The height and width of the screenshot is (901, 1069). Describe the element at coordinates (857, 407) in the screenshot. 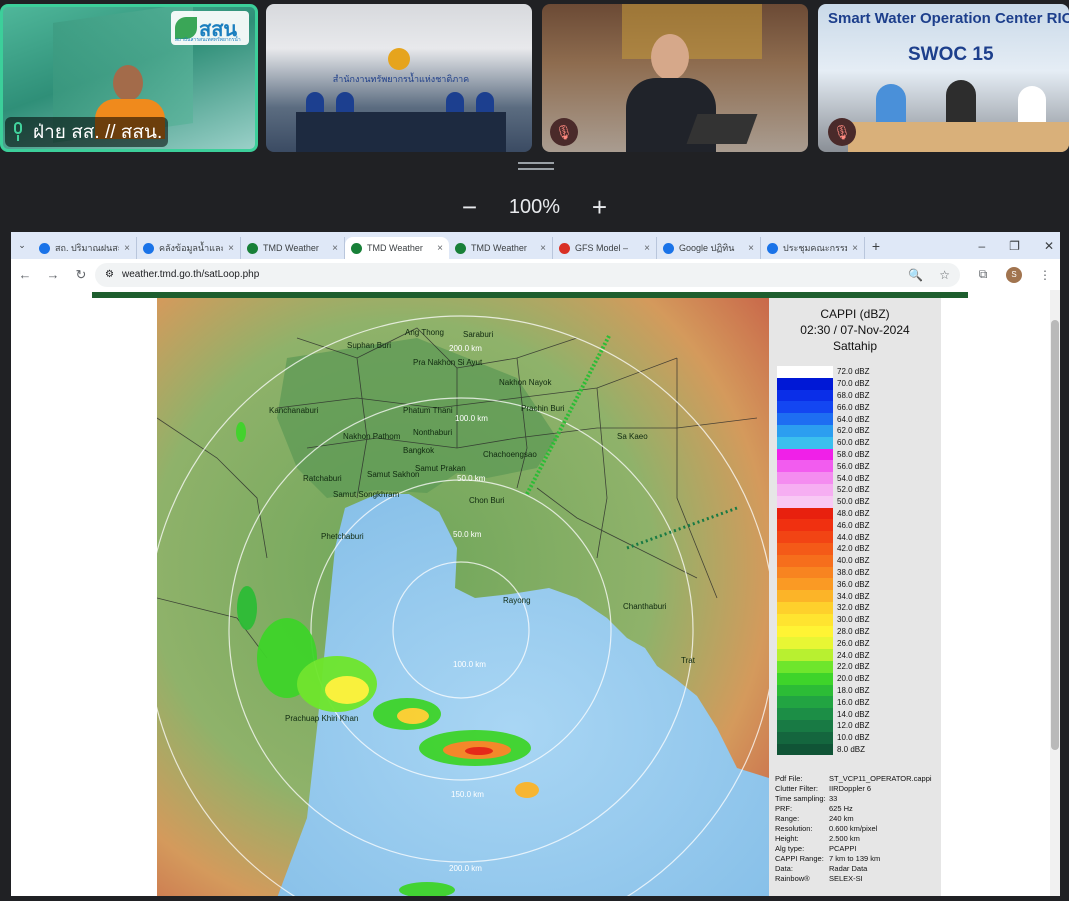

I see `legend-scale-row: 66.0 dBZ` at that location.